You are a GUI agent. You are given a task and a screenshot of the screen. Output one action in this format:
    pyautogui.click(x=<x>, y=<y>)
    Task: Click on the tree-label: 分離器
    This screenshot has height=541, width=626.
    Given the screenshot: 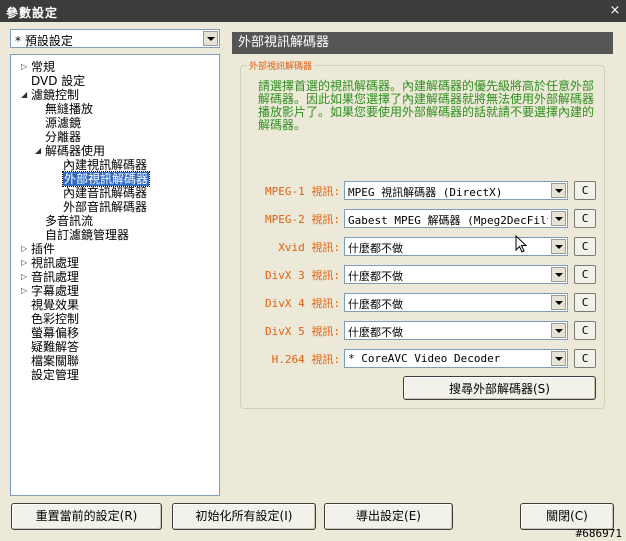 What is the action you would take?
    pyautogui.click(x=63, y=137)
    